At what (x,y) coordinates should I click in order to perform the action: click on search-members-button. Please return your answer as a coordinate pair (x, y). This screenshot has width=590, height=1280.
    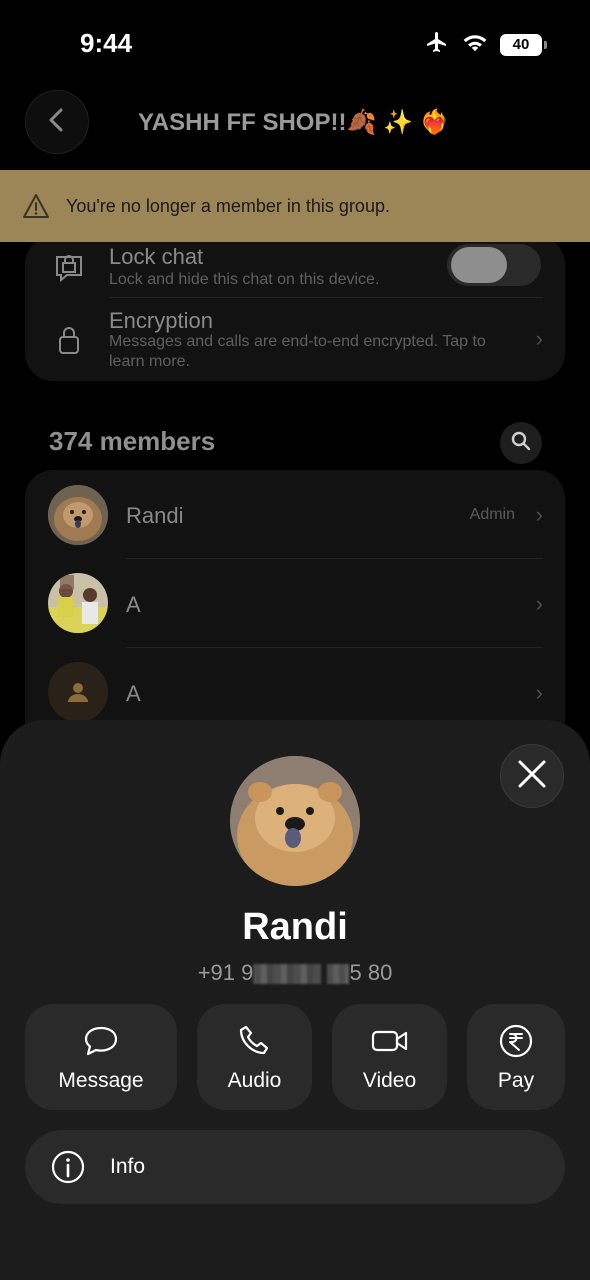
    Looking at the image, I should click on (521, 443).